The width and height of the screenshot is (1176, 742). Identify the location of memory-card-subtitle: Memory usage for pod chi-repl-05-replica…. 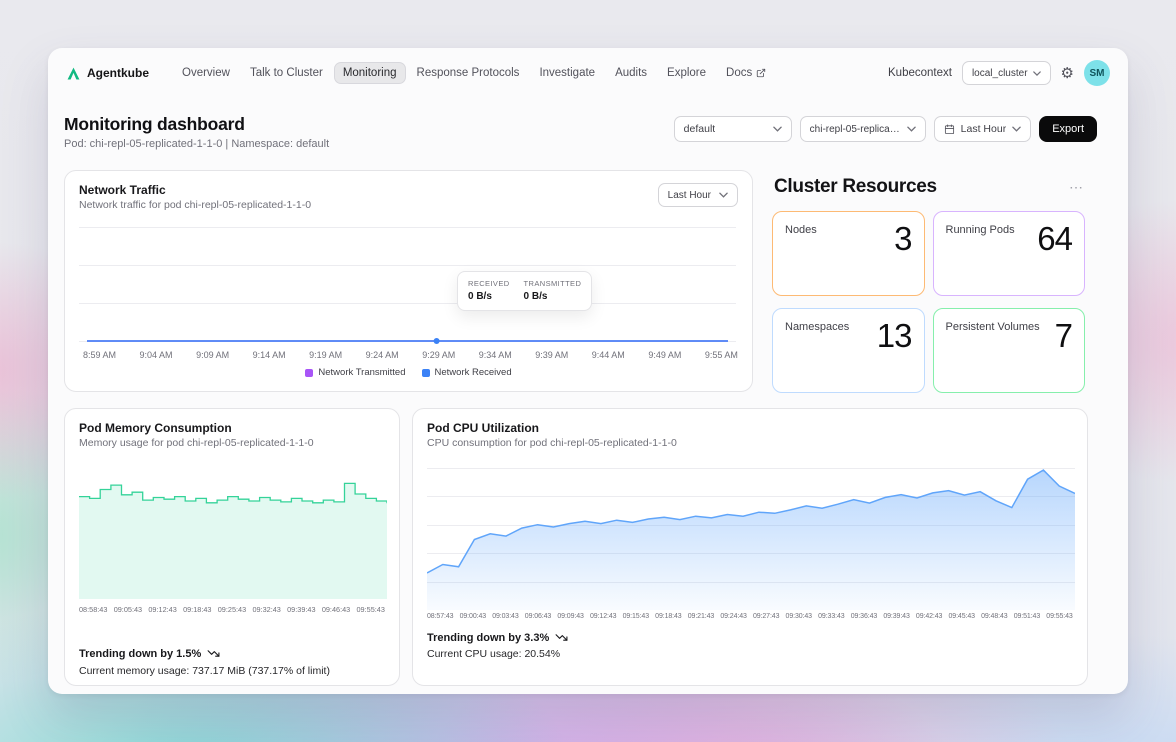
(196, 443).